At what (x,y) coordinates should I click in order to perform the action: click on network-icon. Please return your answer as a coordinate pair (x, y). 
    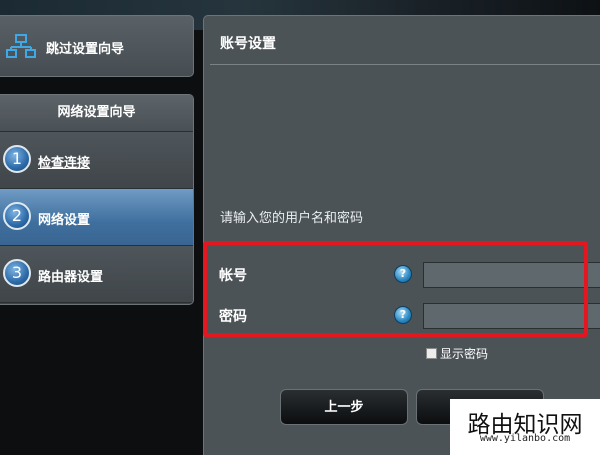
    Looking at the image, I should click on (21, 46).